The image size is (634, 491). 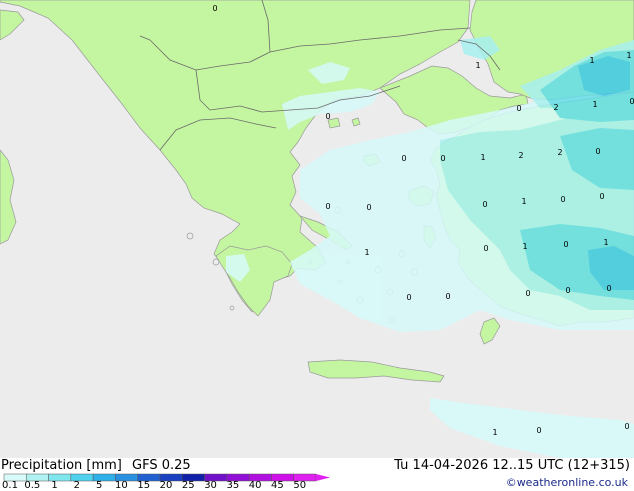 What do you see at coordinates (61, 465) in the screenshot?
I see `precip-title: Precipitation [mm]` at bounding box center [61, 465].